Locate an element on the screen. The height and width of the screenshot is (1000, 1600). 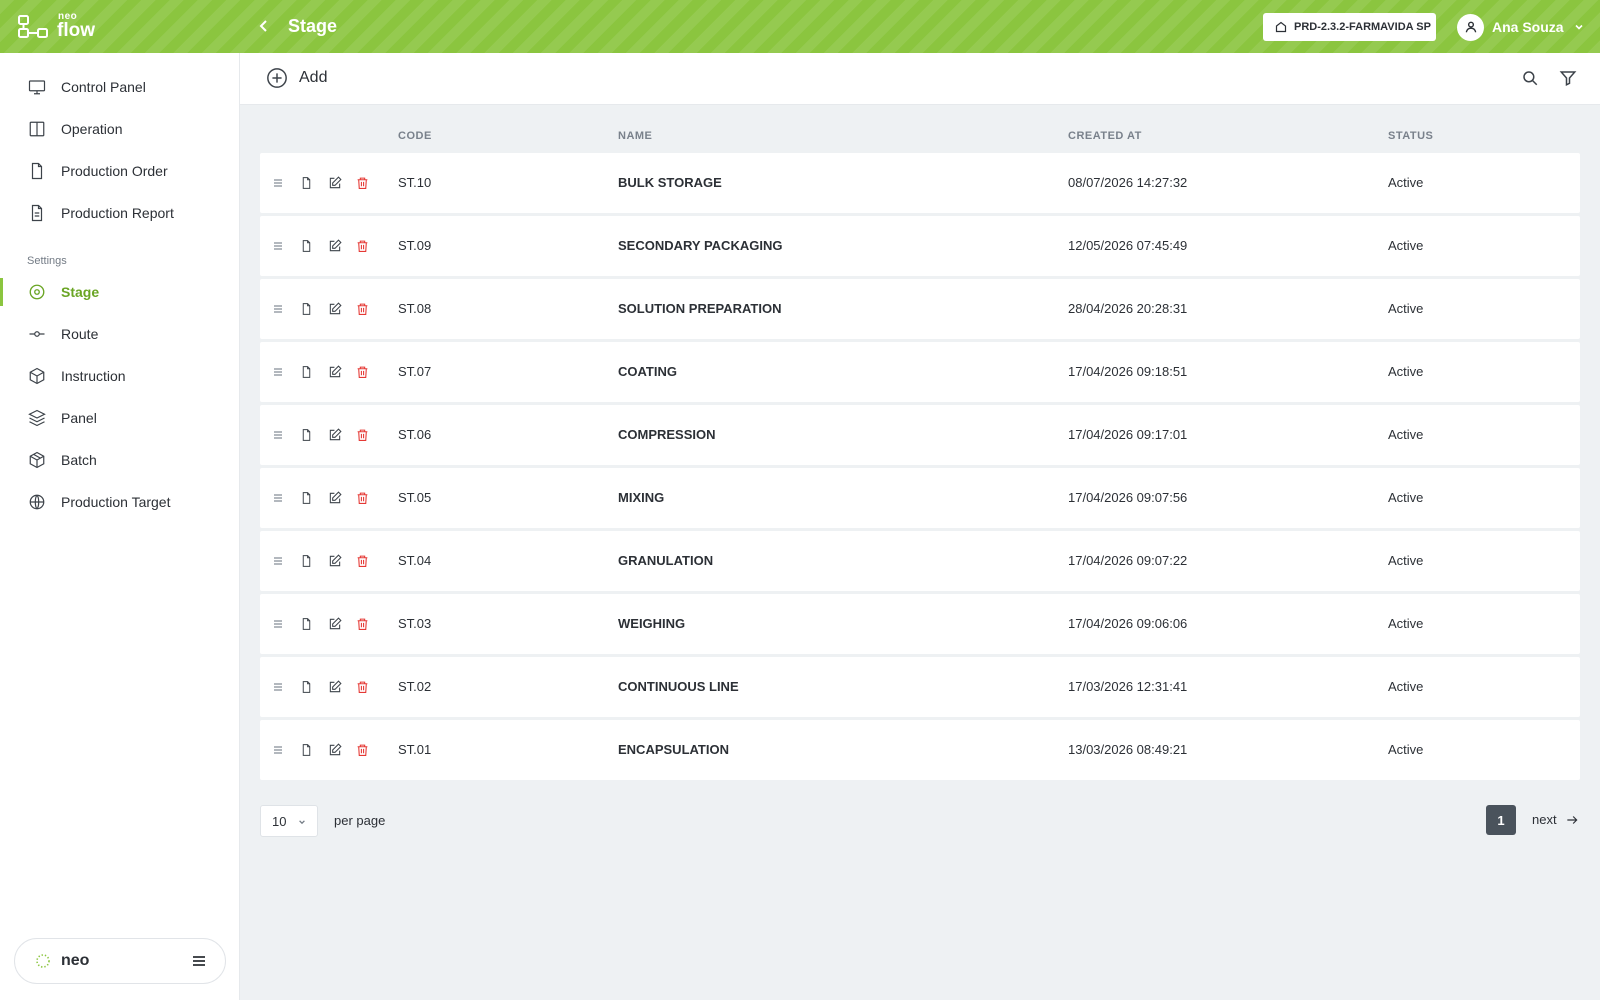
sidebar-item-route: Route is located at coordinates (119, 334).